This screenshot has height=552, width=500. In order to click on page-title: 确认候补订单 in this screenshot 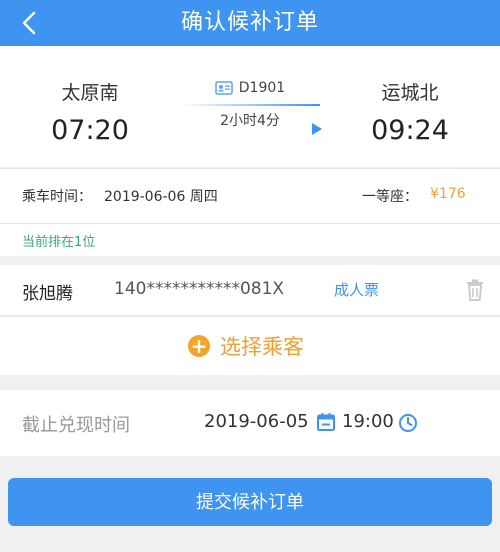, I will do `click(249, 22)`.